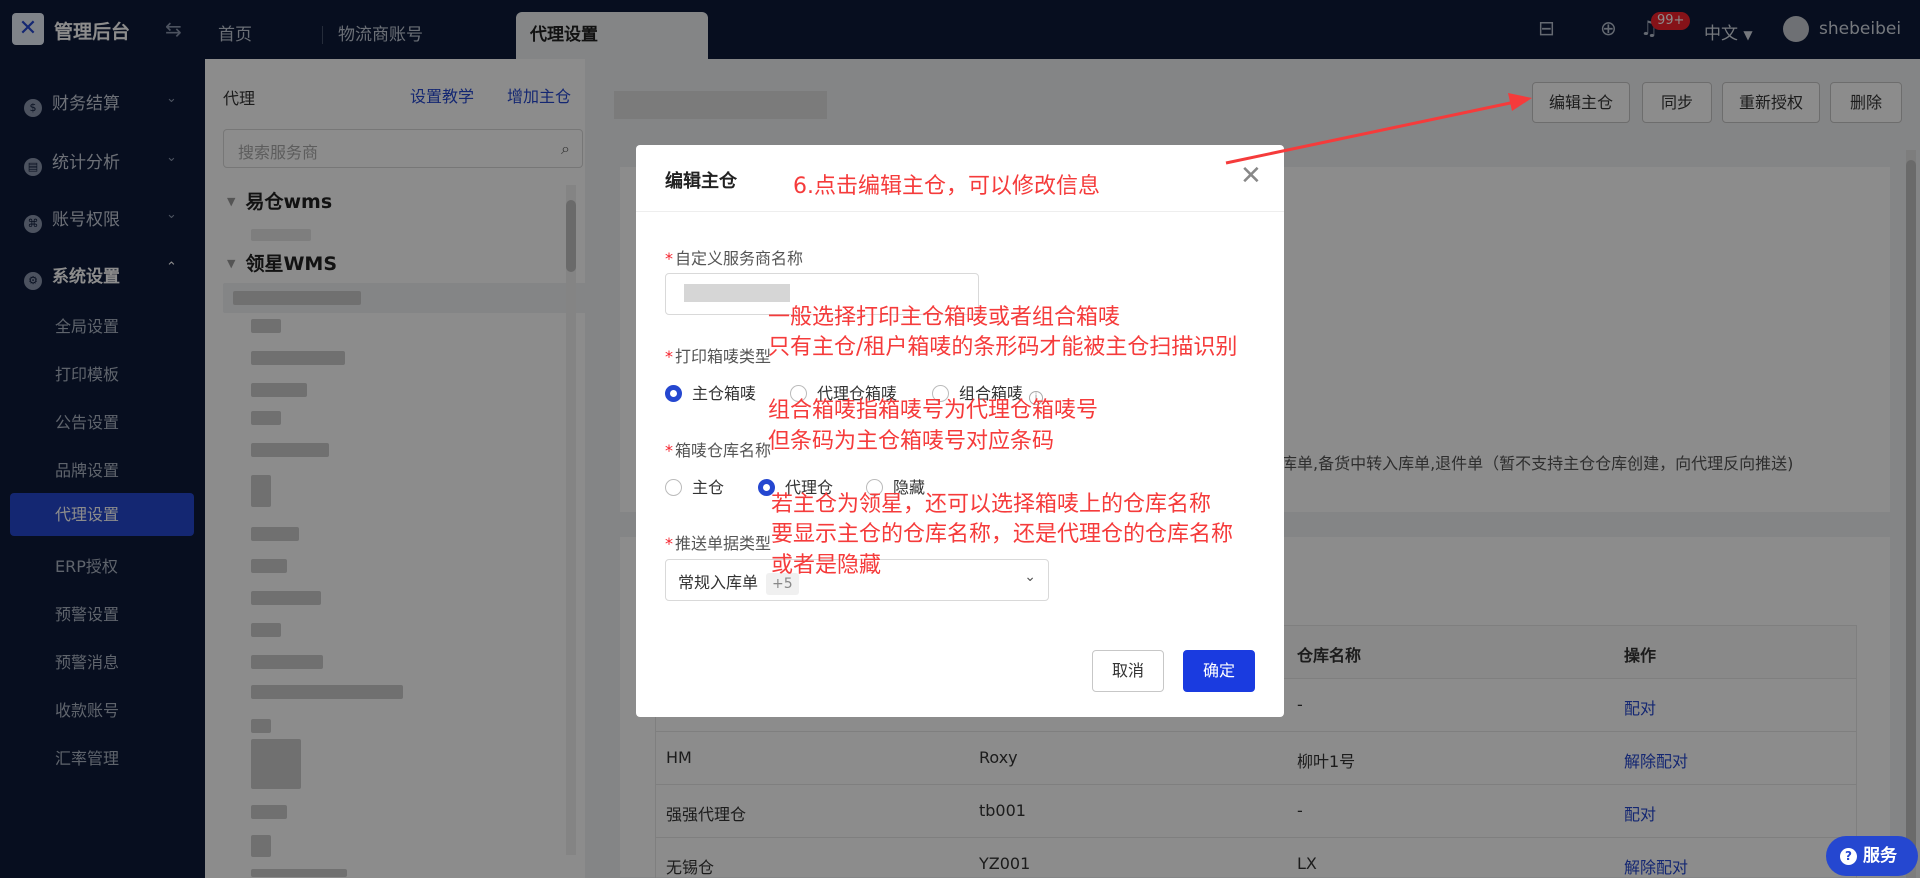 Image resolution: width=1920 pixels, height=878 pixels. Describe the element at coordinates (1520, 102) in the screenshot. I see `arrow-head` at that location.